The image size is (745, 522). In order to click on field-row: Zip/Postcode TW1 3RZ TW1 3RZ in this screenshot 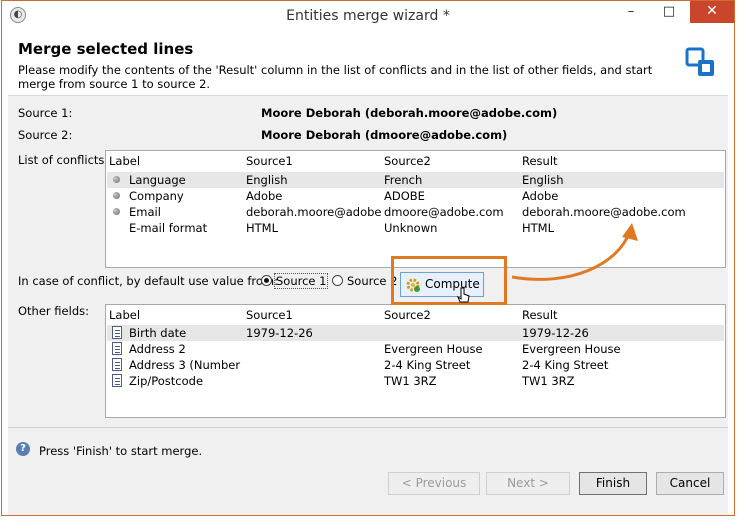, I will do `click(415, 381)`.